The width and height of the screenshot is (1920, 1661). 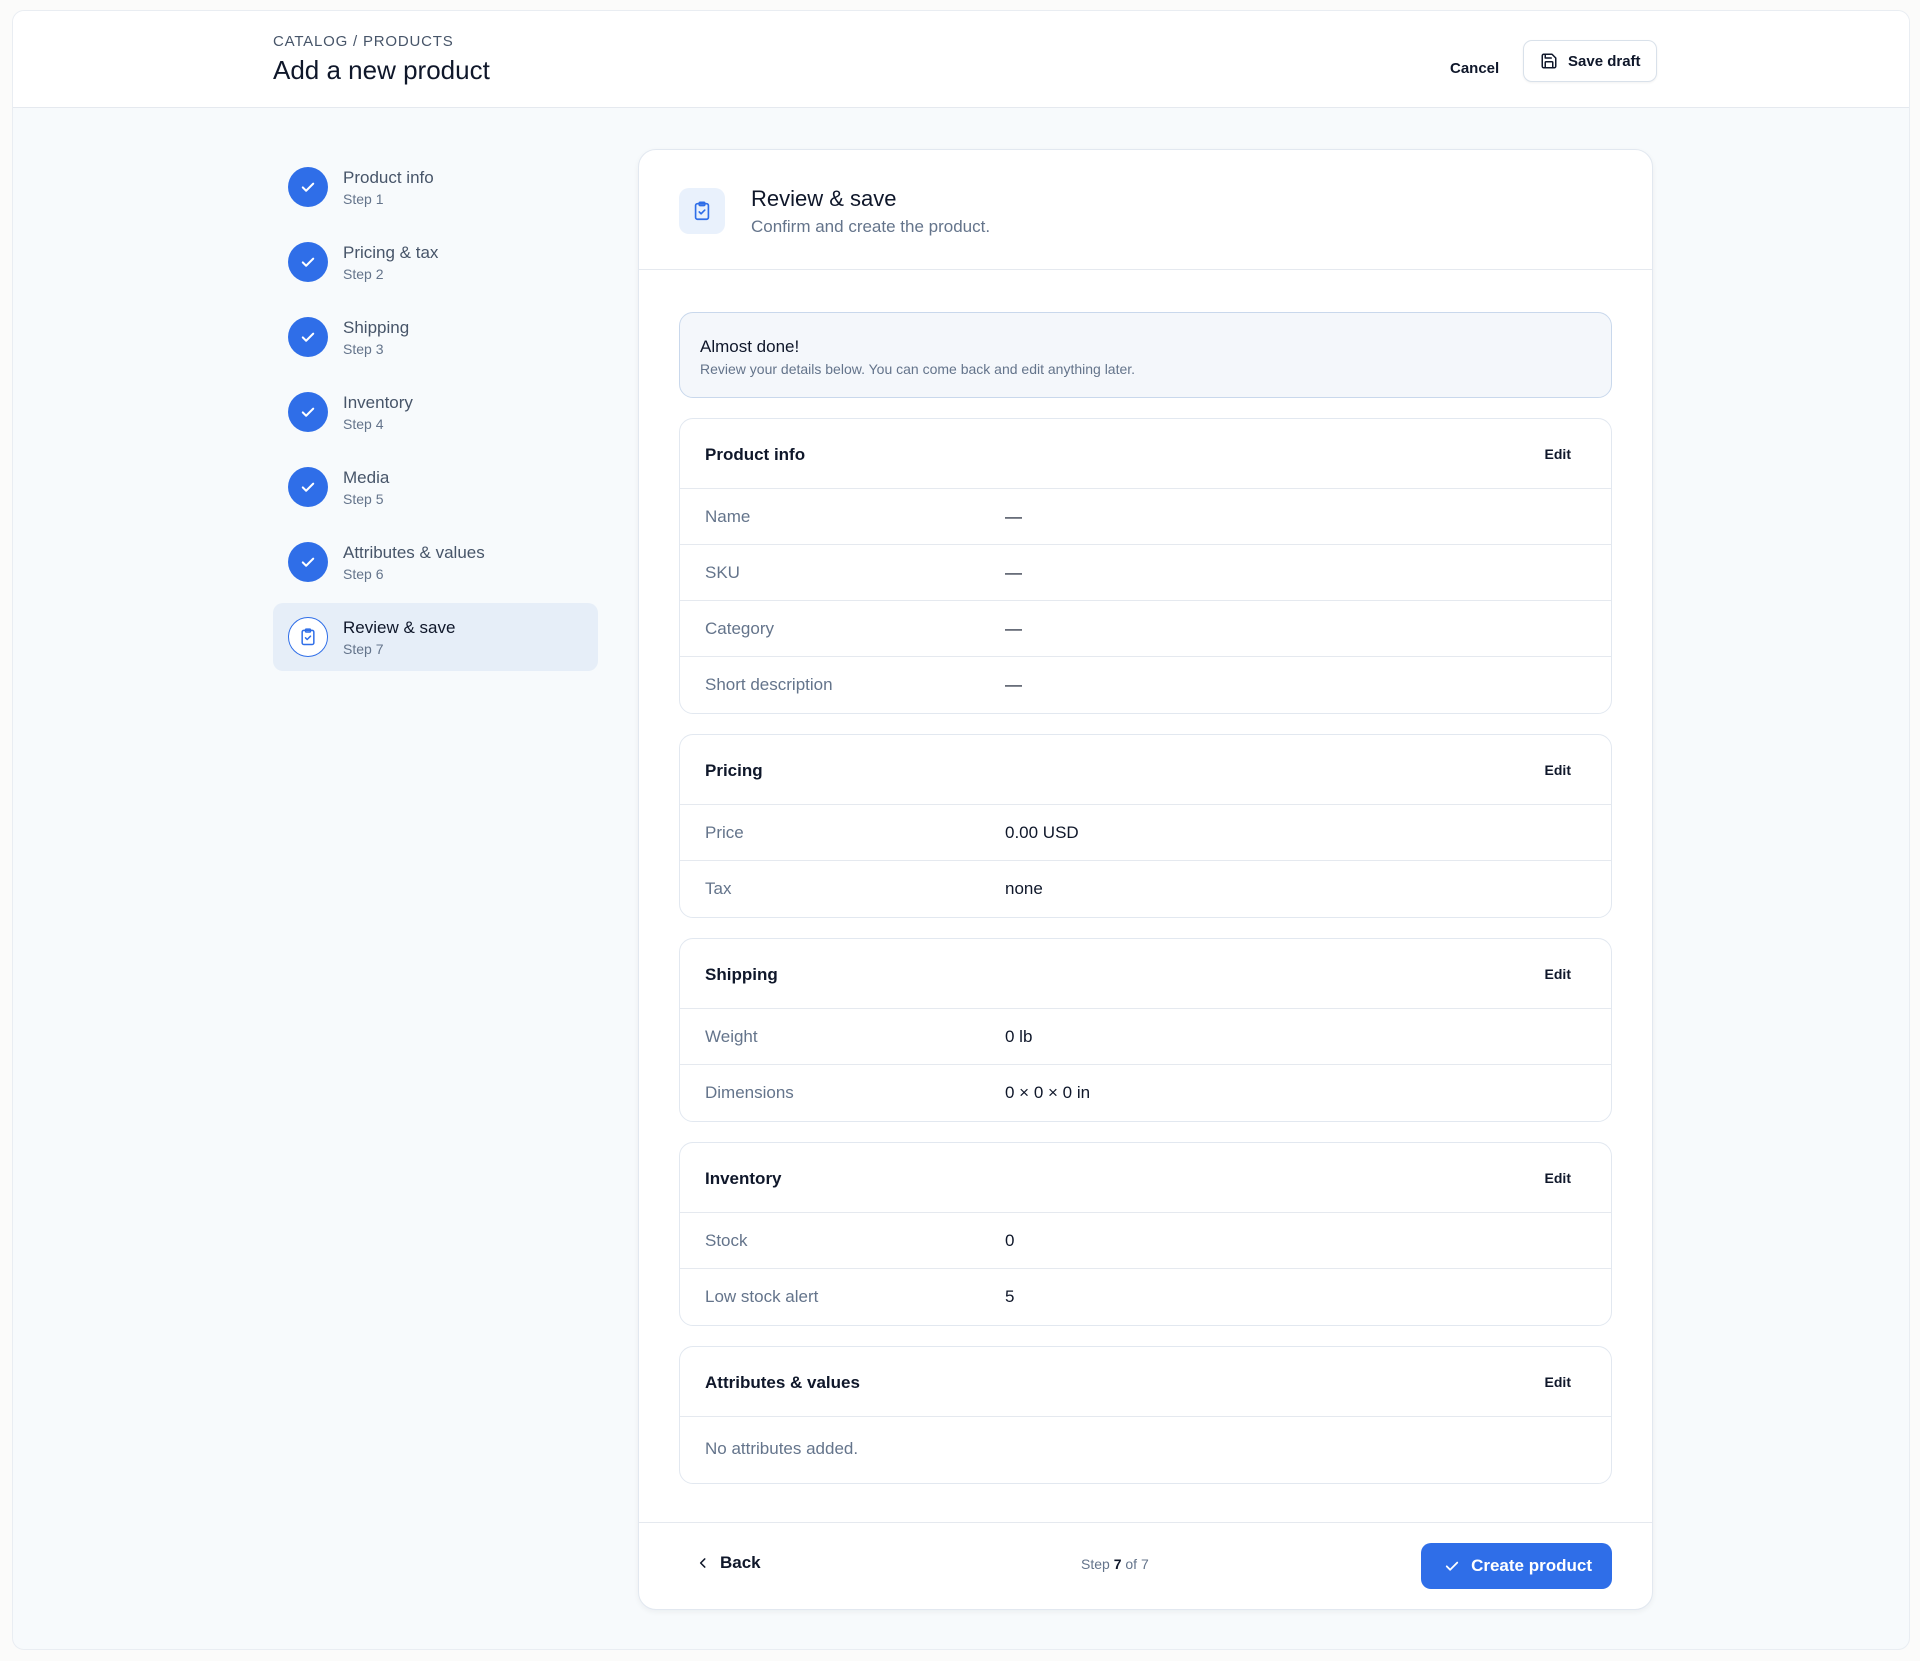 What do you see at coordinates (702, 1563) in the screenshot?
I see `chevron-left-icon` at bounding box center [702, 1563].